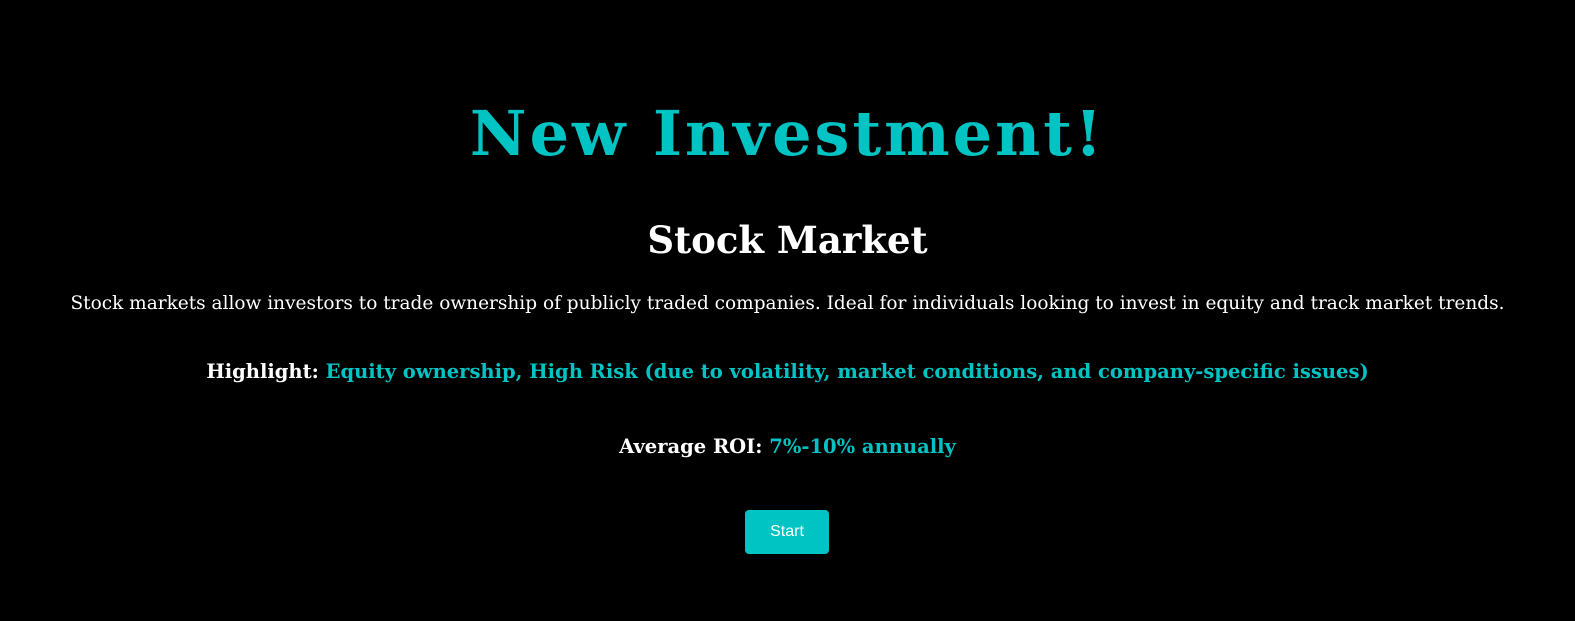 Image resolution: width=1575 pixels, height=621 pixels. Describe the element at coordinates (787, 240) in the screenshot. I see `investment-name: Stock Market` at that location.